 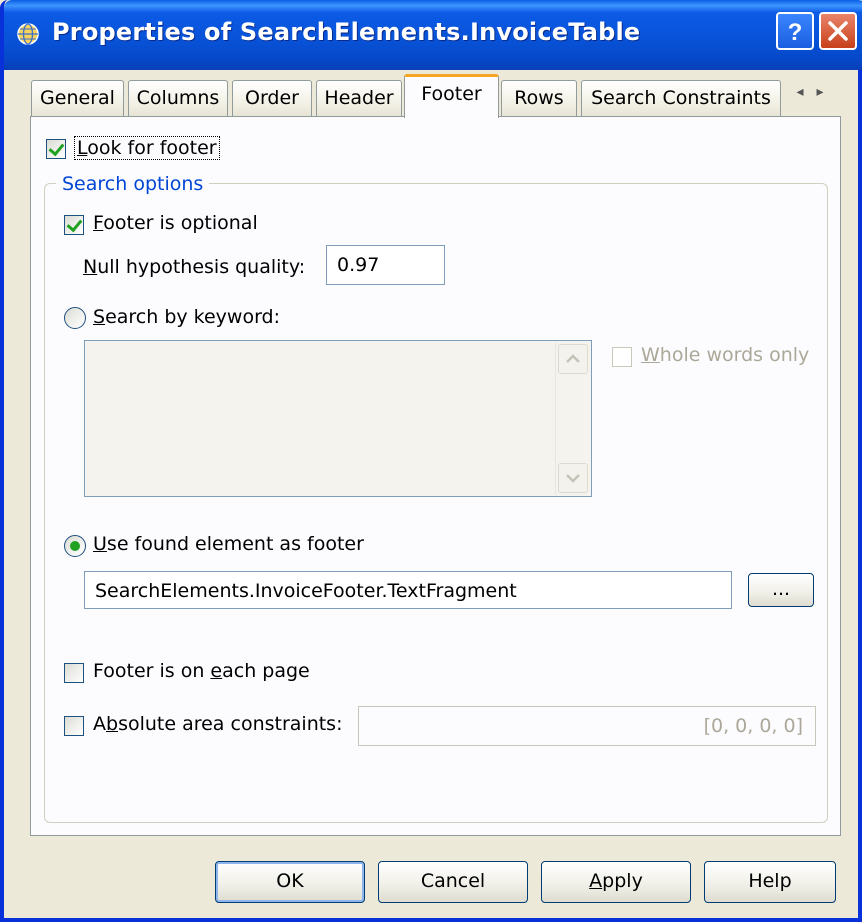 I want to click on scroll-down-button, so click(x=573, y=478).